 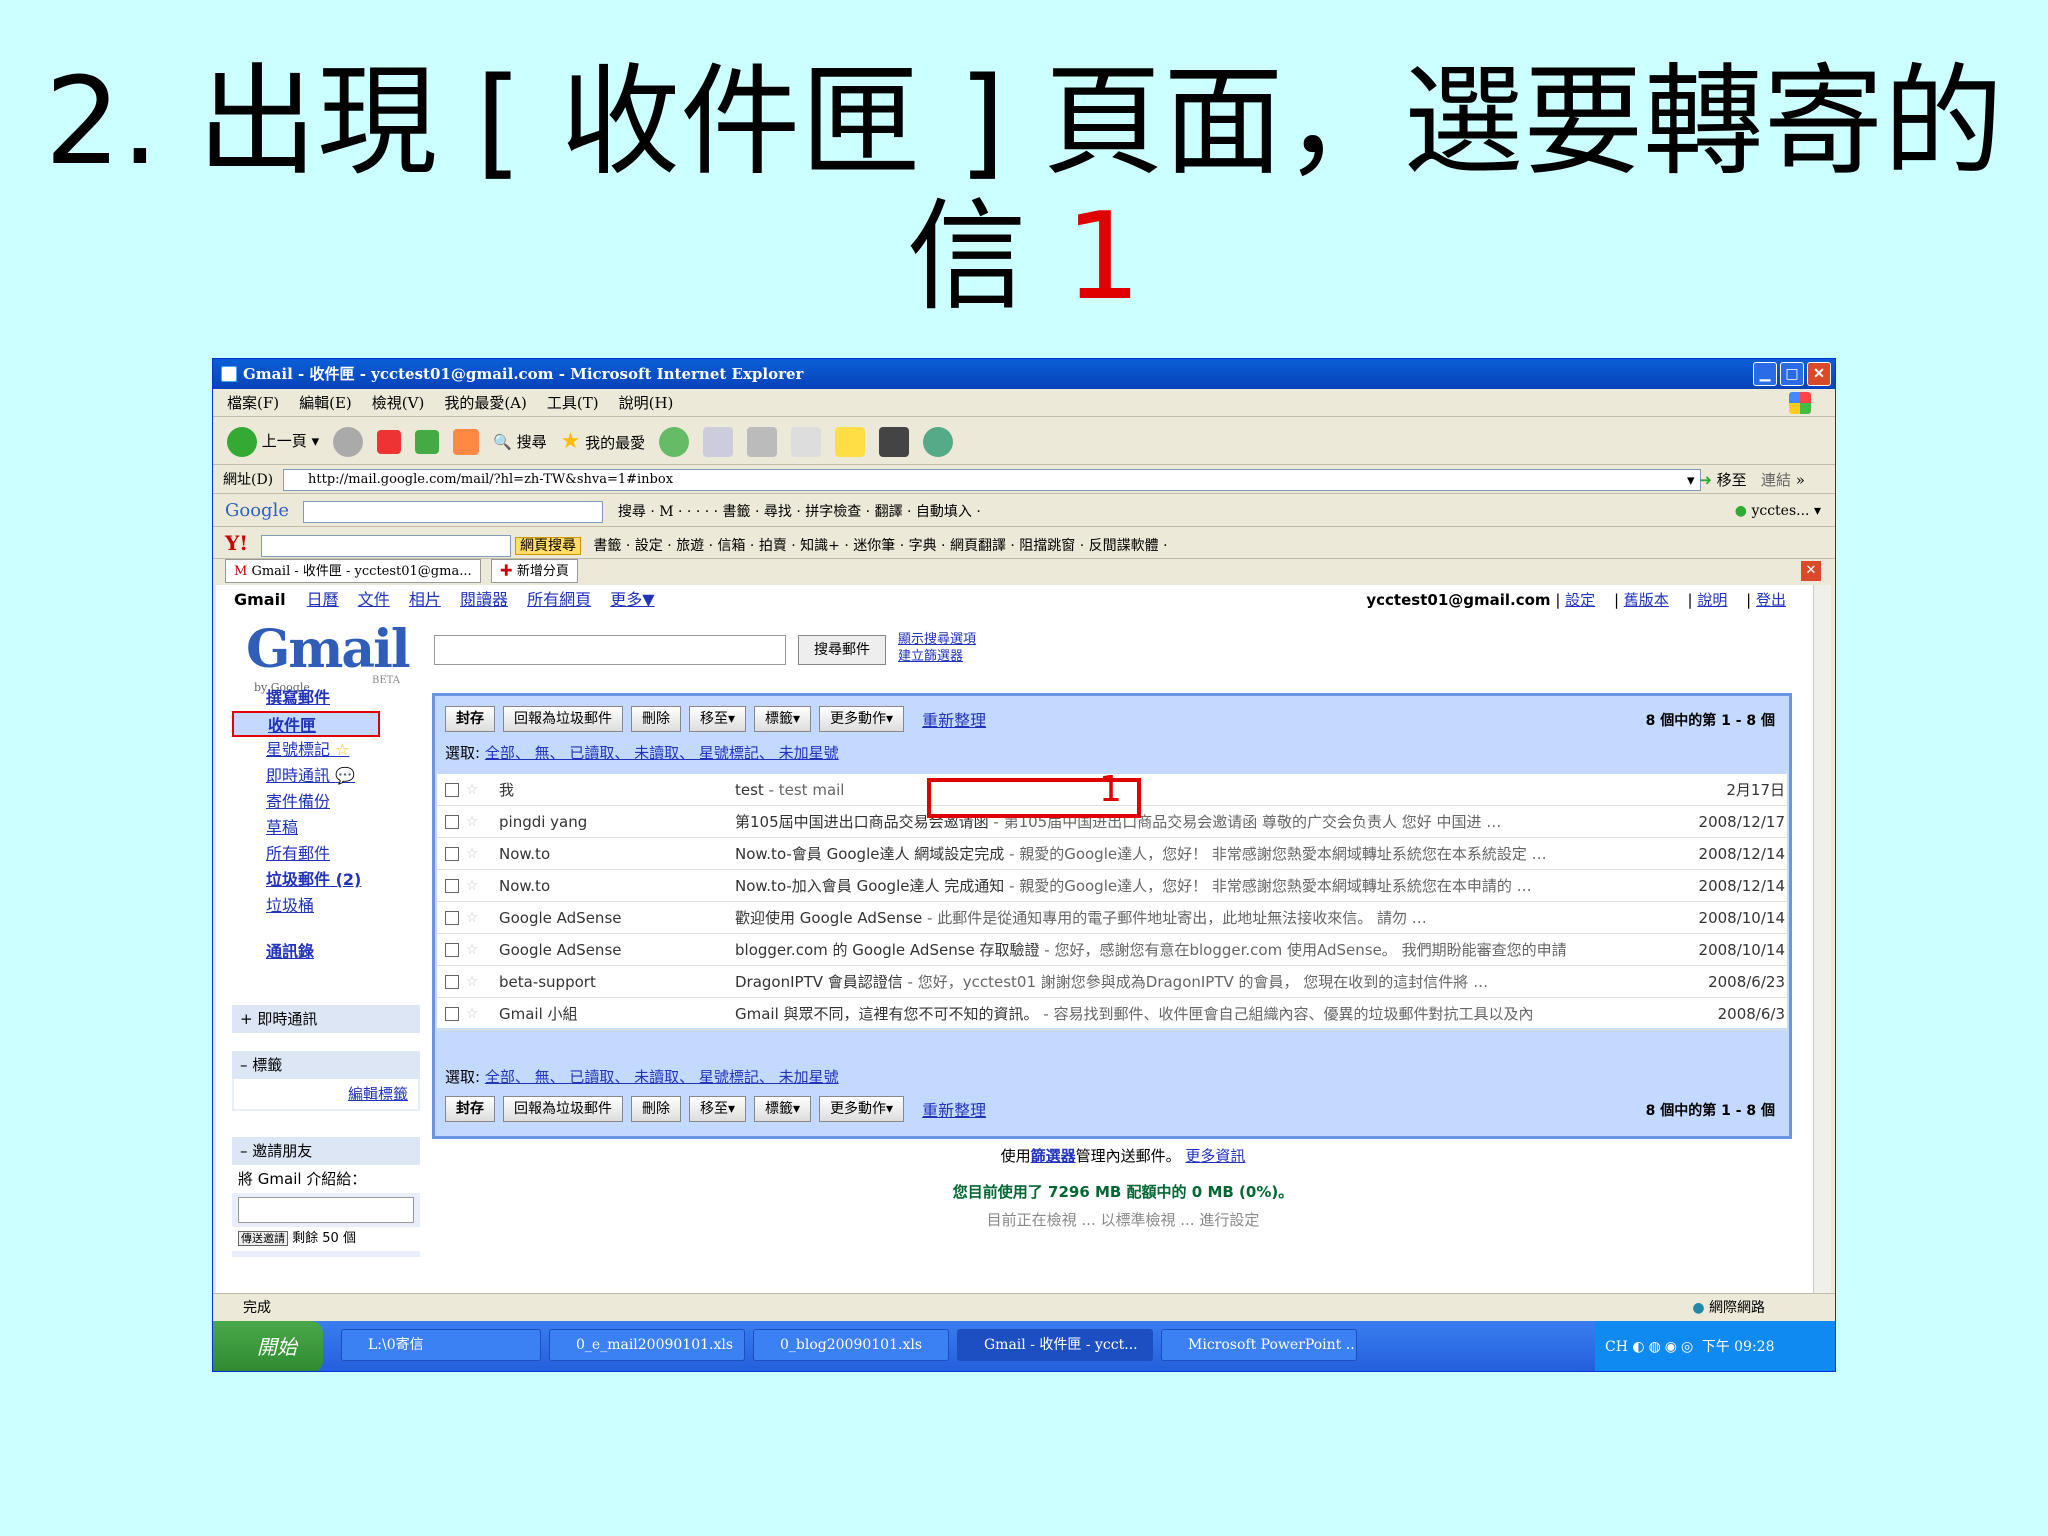 What do you see at coordinates (1646, 600) in the screenshot?
I see `older-version-link: 舊版本` at bounding box center [1646, 600].